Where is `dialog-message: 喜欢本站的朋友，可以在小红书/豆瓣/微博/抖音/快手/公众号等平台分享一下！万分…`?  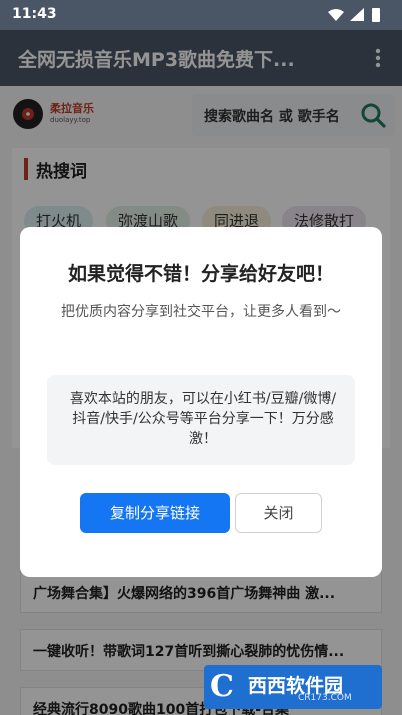 dialog-message: 喜欢本站的朋友，可以在小红书/豆瓣/微博/抖音/快手/公众号等平台分享一下！万分… is located at coordinates (203, 419).